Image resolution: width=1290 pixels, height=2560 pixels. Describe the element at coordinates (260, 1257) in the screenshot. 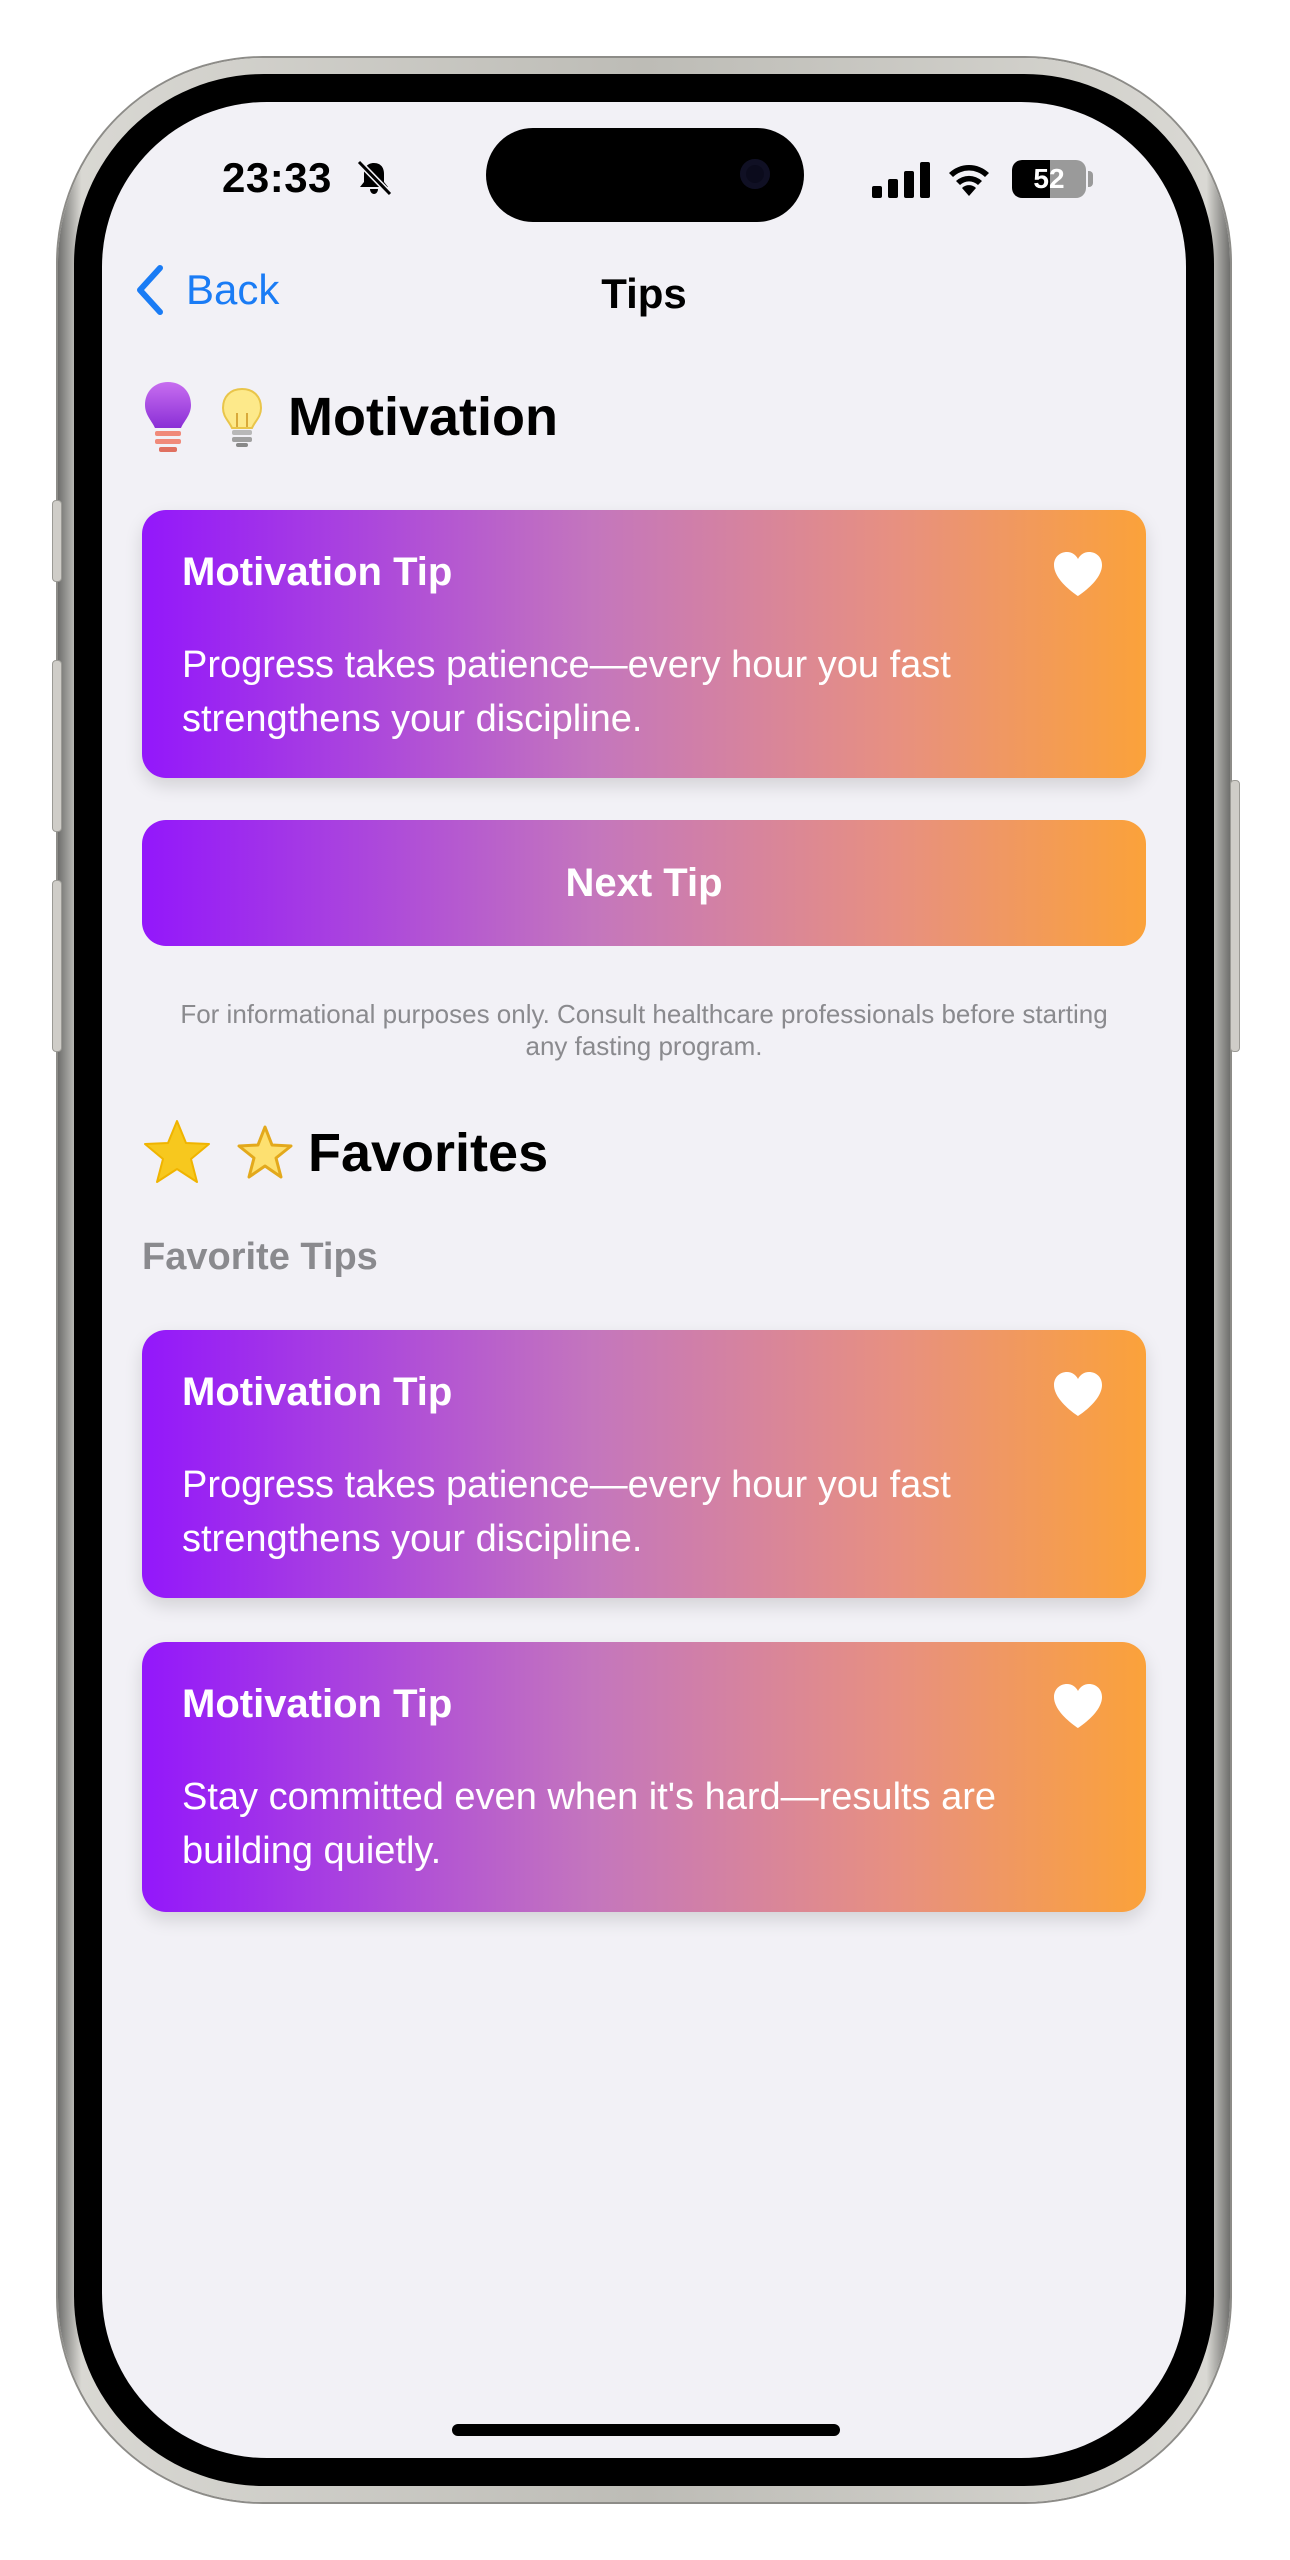

I see `favorites-subtitle: Favorite Tips` at that location.